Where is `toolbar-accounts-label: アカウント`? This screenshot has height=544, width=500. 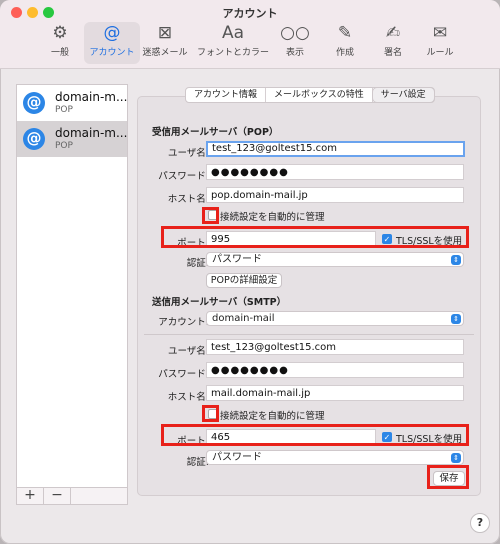 toolbar-accounts-label: アカウント is located at coordinates (112, 53).